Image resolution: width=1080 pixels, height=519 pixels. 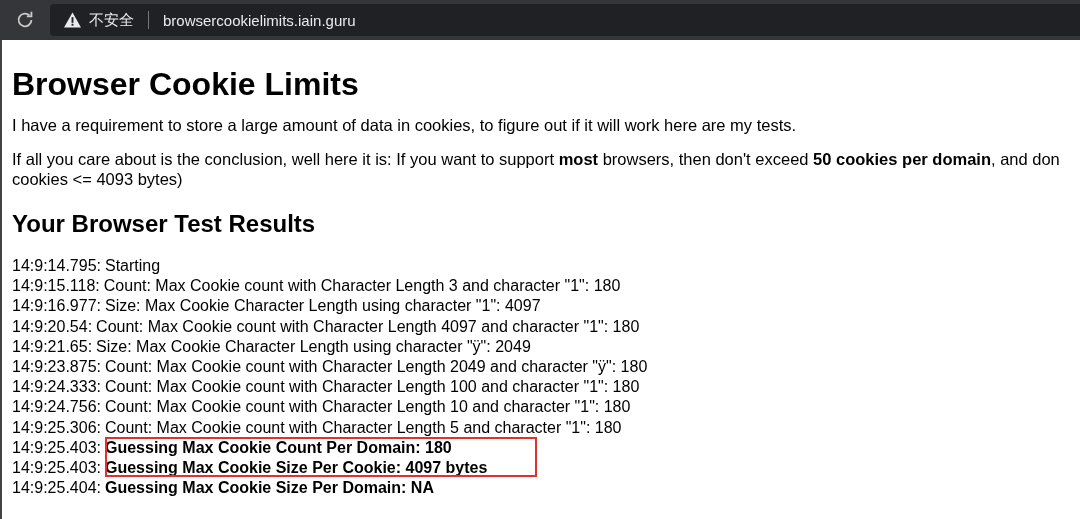 I want to click on log-message: Starting, so click(x=132, y=266).